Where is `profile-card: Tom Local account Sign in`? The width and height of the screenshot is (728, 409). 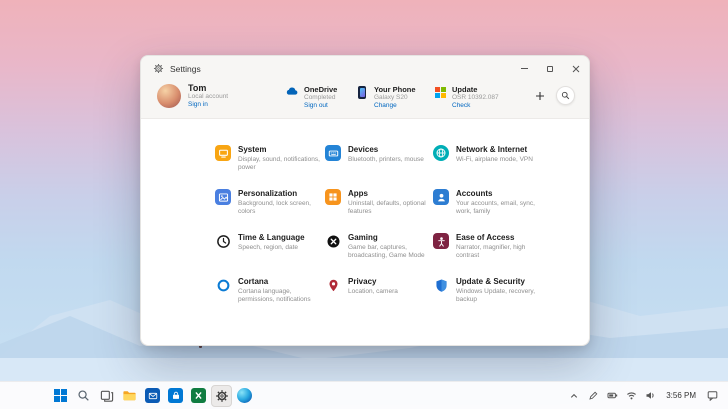
profile-card: Tom Local account Sign in is located at coordinates (221, 96).